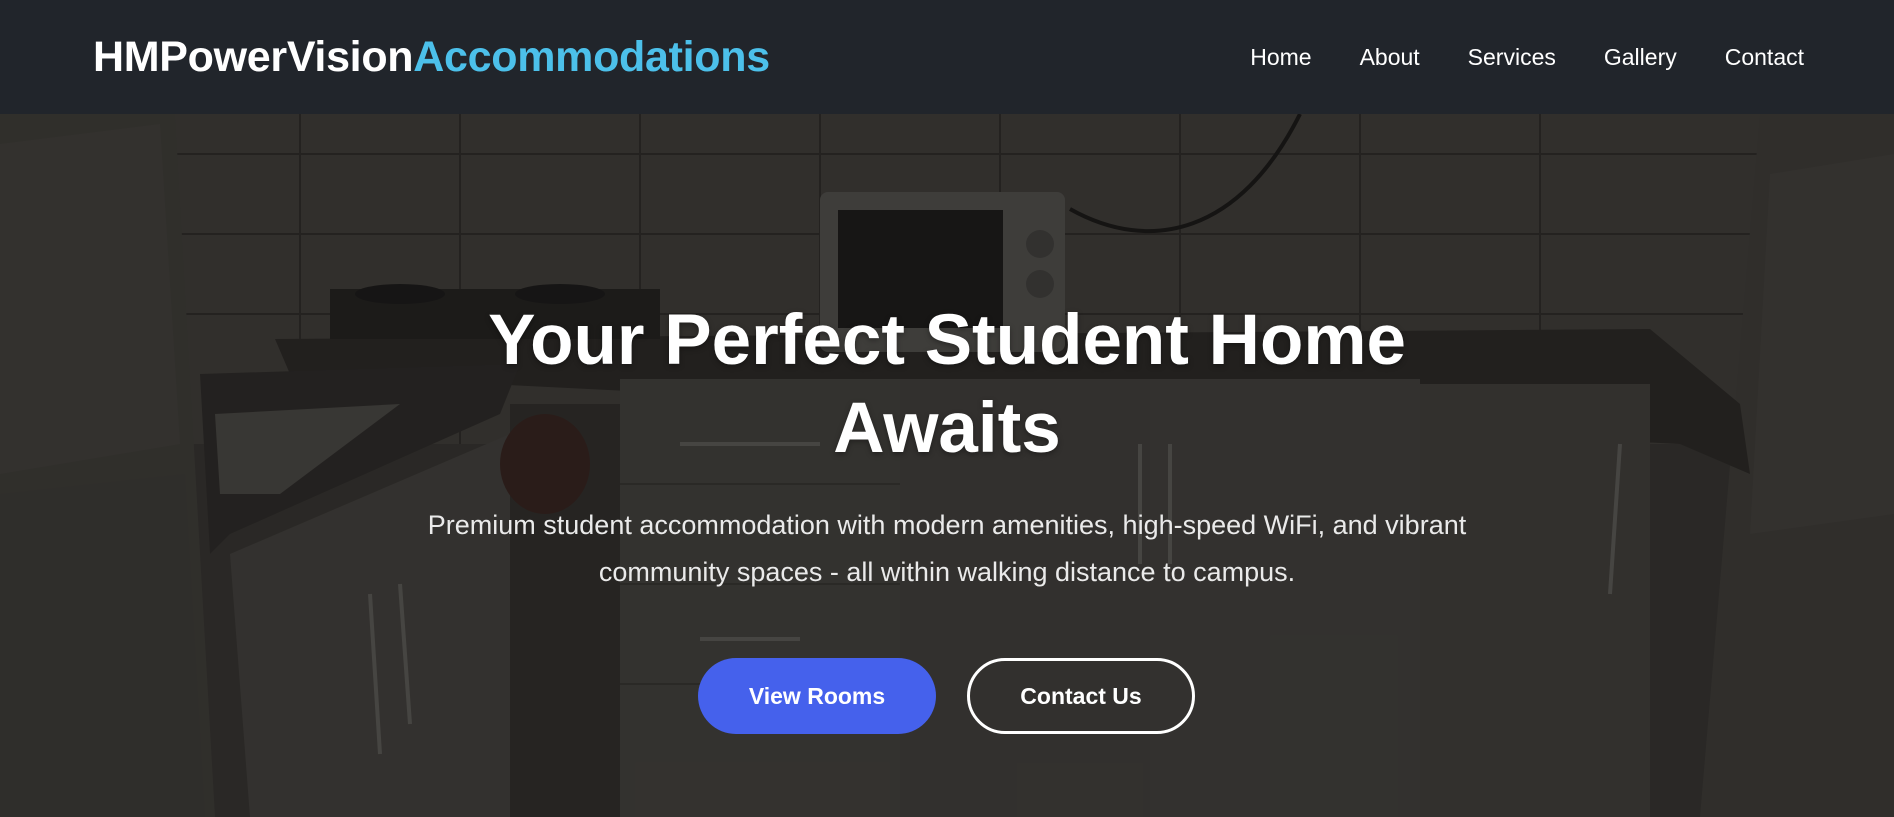 The height and width of the screenshot is (817, 1894). I want to click on contact-us-button: Contact Us, so click(1081, 696).